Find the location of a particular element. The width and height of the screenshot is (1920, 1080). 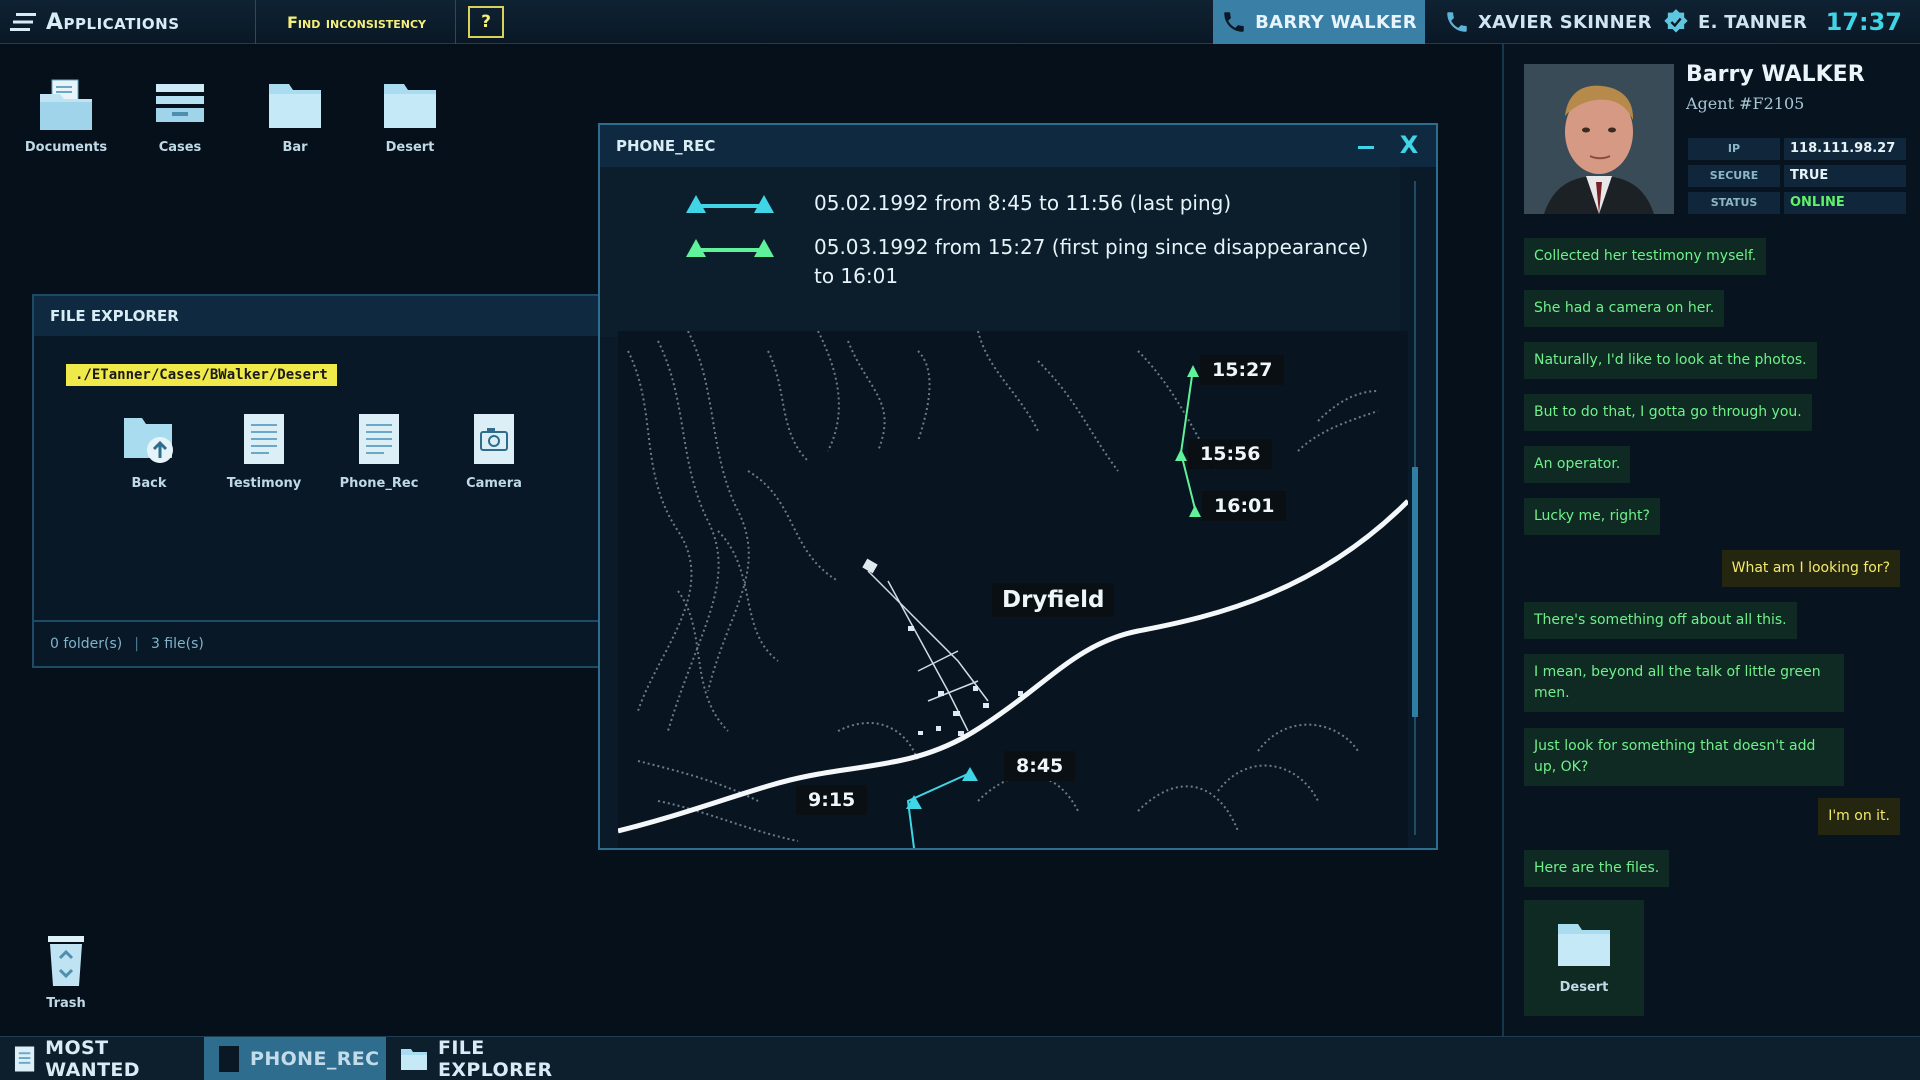

chat-message: There's something off about all this. is located at coordinates (1660, 620).